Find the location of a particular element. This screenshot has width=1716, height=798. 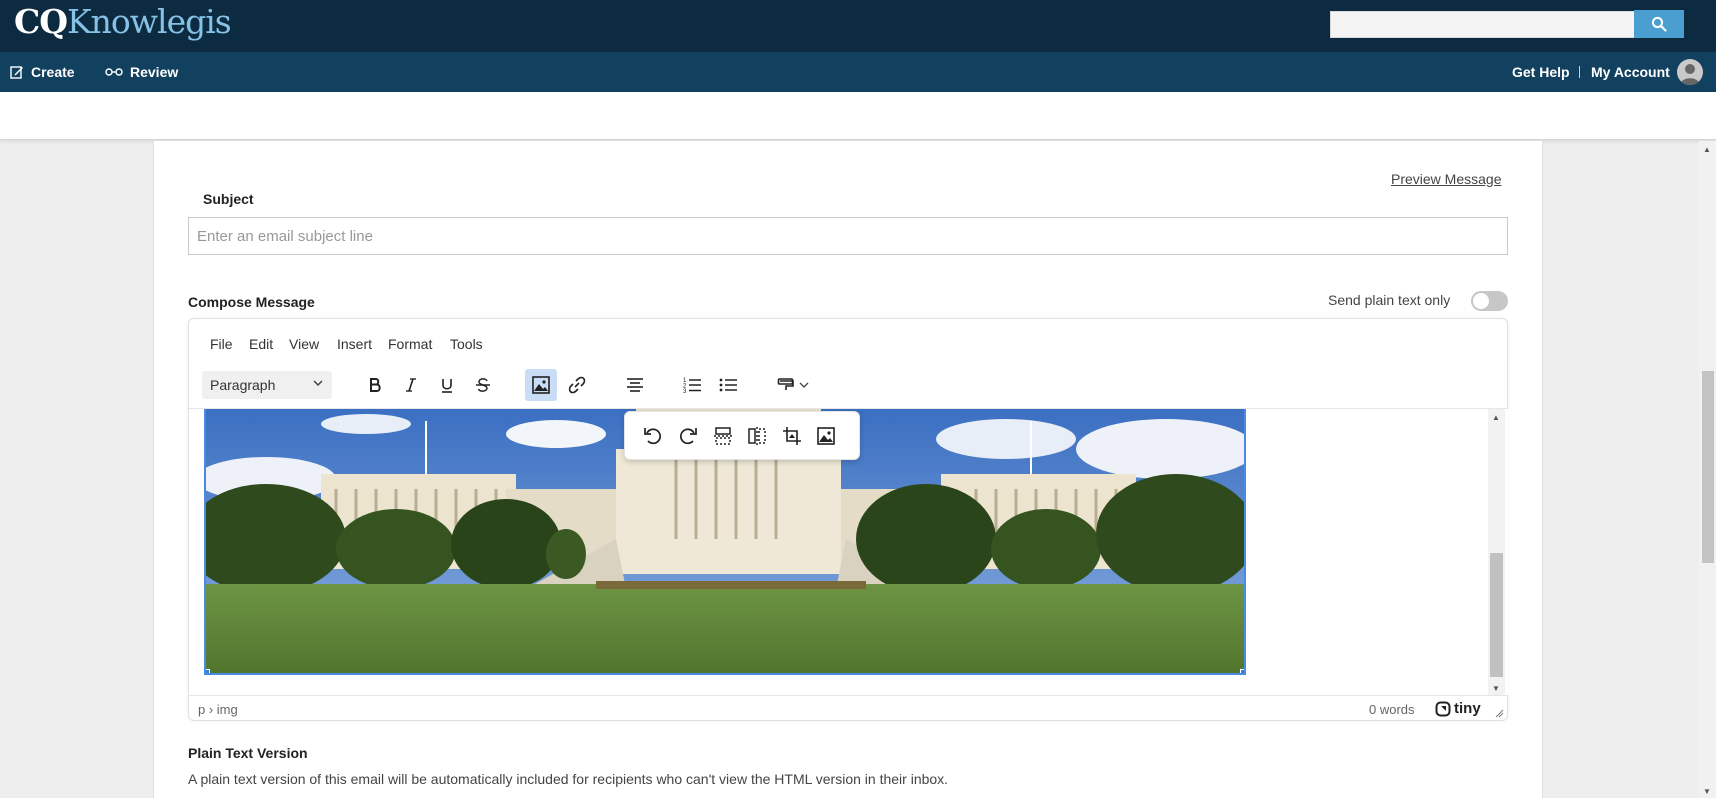

numbered-list-icon: 123 is located at coordinates (692, 386).